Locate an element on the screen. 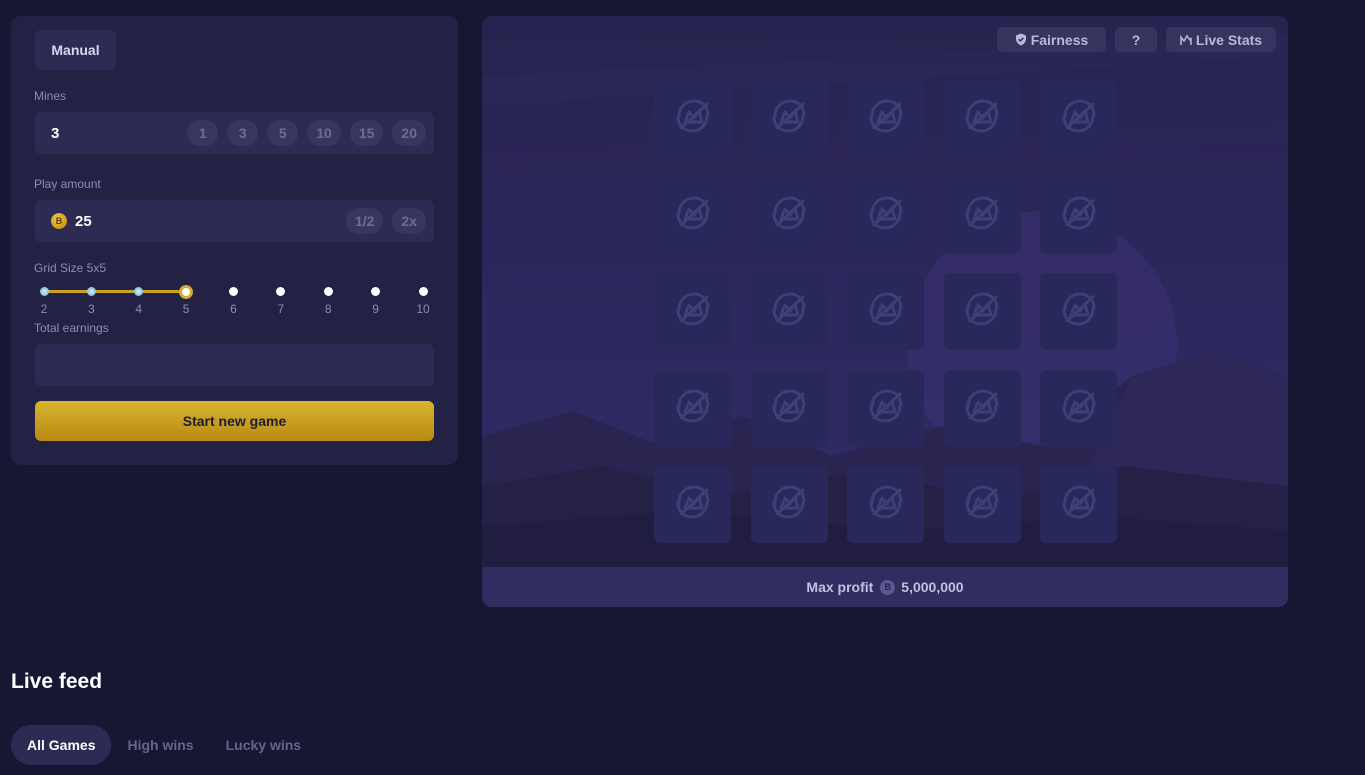 The height and width of the screenshot is (775, 1365). tab-high-wins: High wins is located at coordinates (160, 745).